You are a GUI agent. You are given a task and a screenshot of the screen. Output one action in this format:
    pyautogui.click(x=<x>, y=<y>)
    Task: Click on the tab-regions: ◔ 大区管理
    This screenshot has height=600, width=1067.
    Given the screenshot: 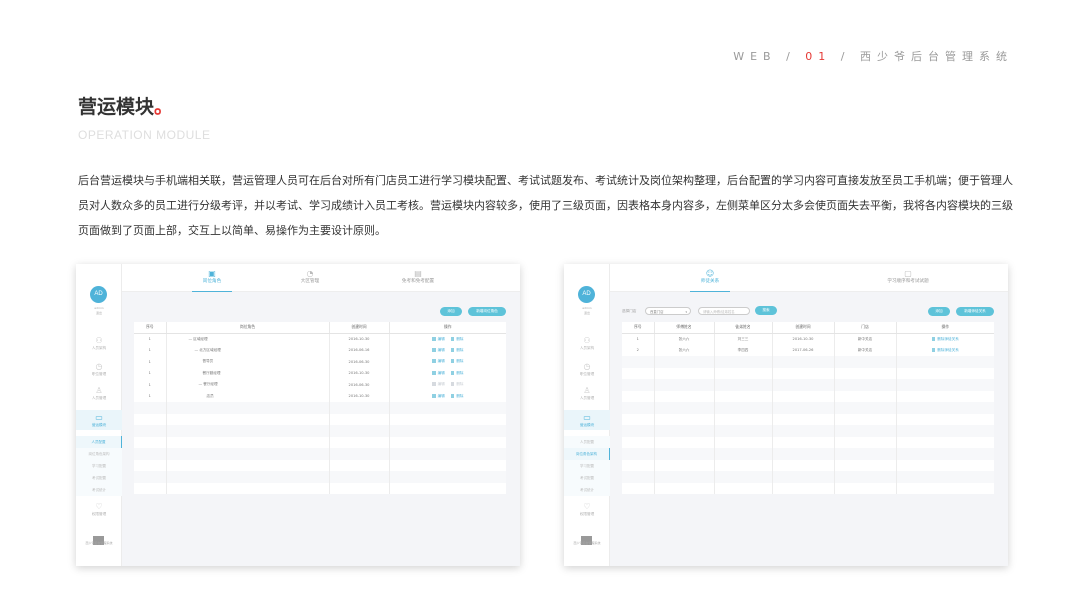 What is the action you would take?
    pyautogui.click(x=310, y=278)
    